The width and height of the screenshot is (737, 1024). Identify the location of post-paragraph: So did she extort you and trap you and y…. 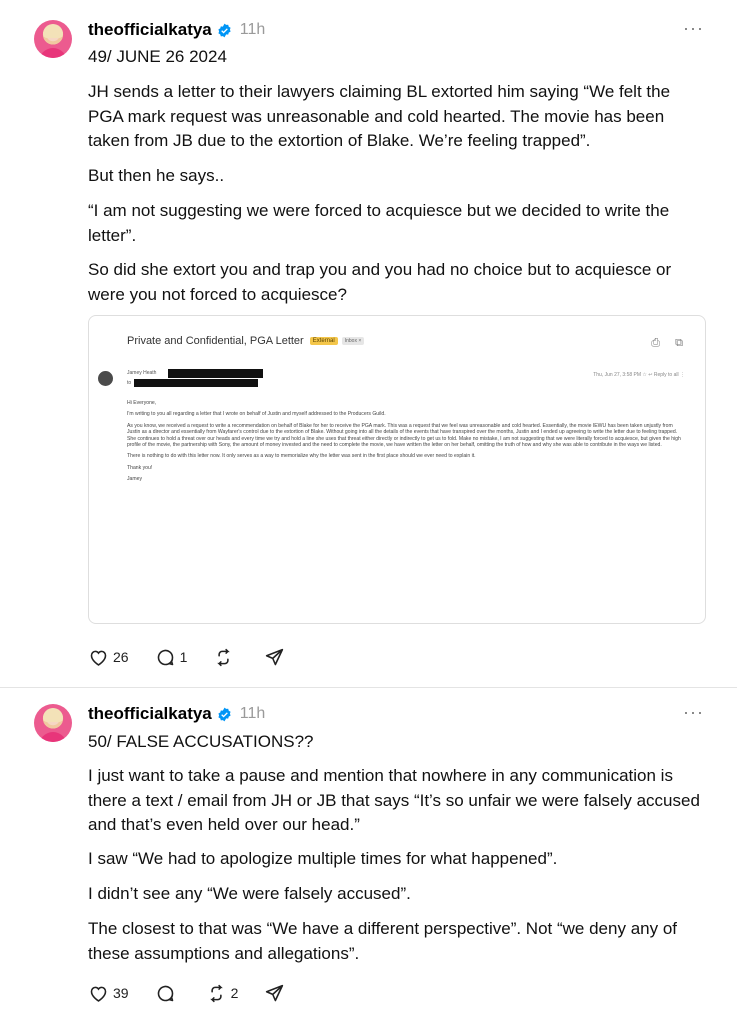
(380, 282).